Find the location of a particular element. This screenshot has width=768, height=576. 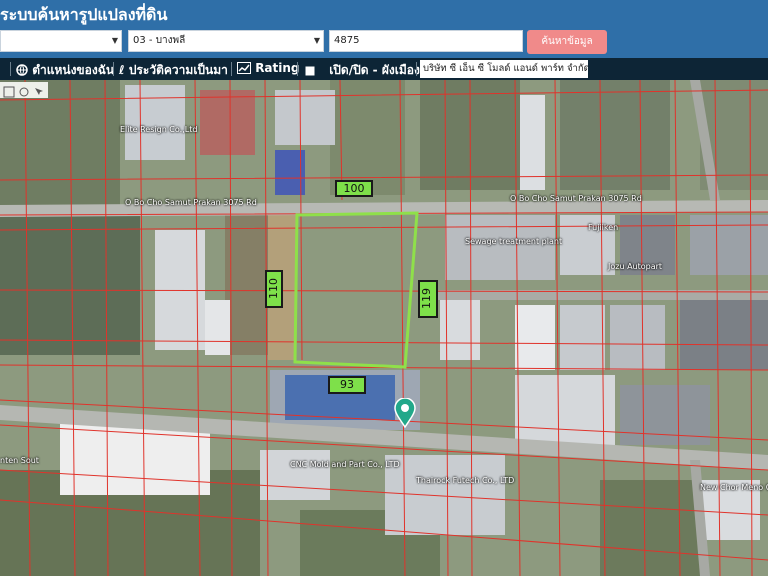

poi-label: CNC Mold and Part Co., LTD is located at coordinates (345, 464).